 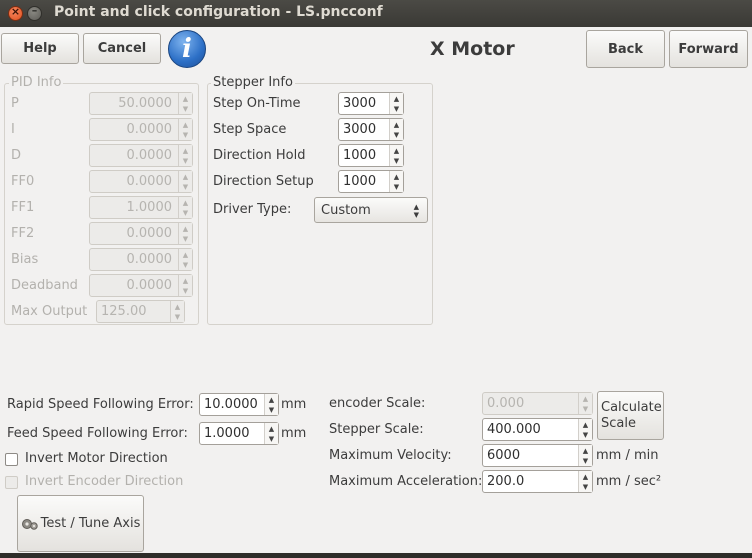 What do you see at coordinates (537, 481) in the screenshot?
I see `max-acceleration-spin: 200.0 ▲ ▼` at bounding box center [537, 481].